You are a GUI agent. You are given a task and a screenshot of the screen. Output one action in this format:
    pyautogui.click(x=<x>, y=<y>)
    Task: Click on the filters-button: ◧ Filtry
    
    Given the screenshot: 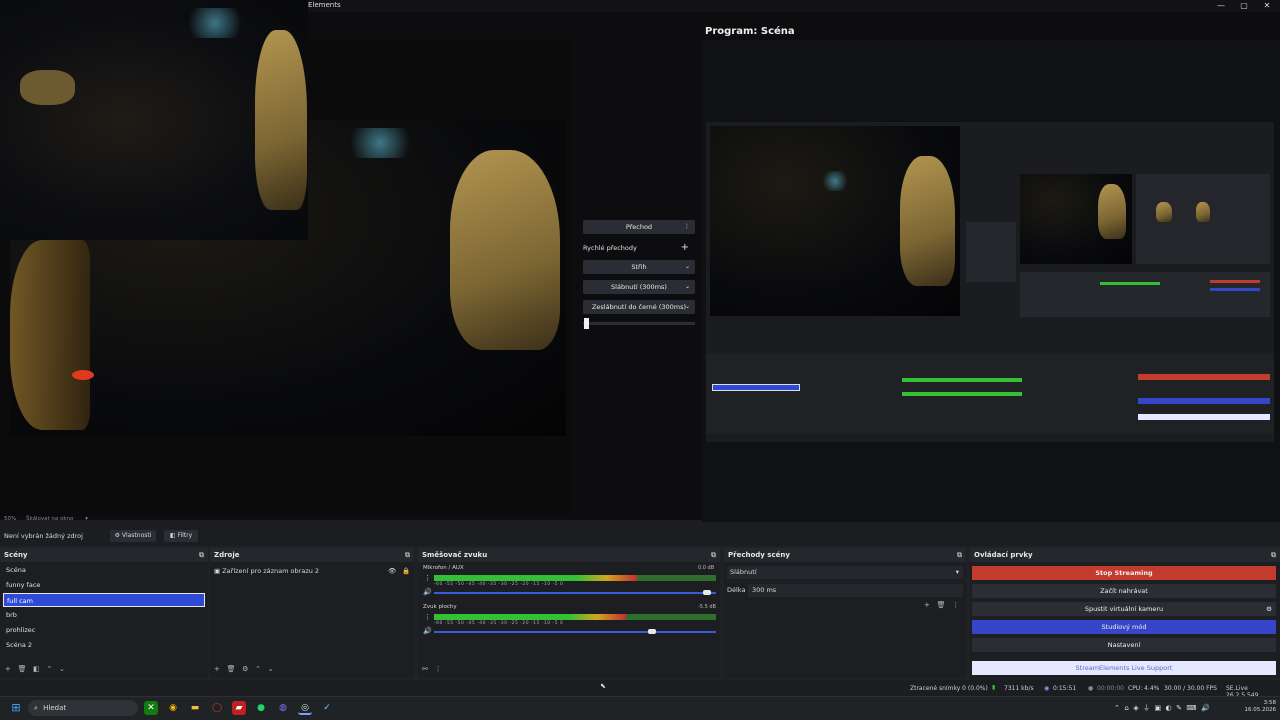 What is the action you would take?
    pyautogui.click(x=181, y=536)
    